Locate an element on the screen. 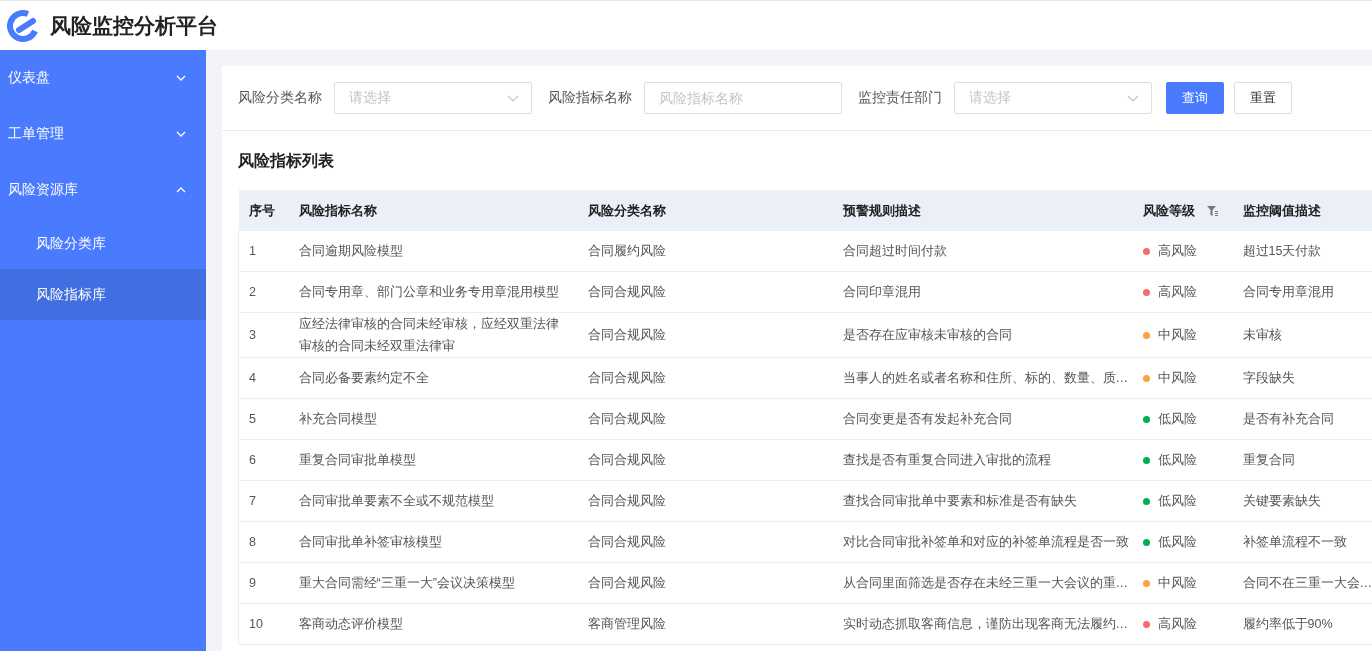 This screenshot has height=651, width=1372. table-cell: 1 is located at coordinates (263, 251).